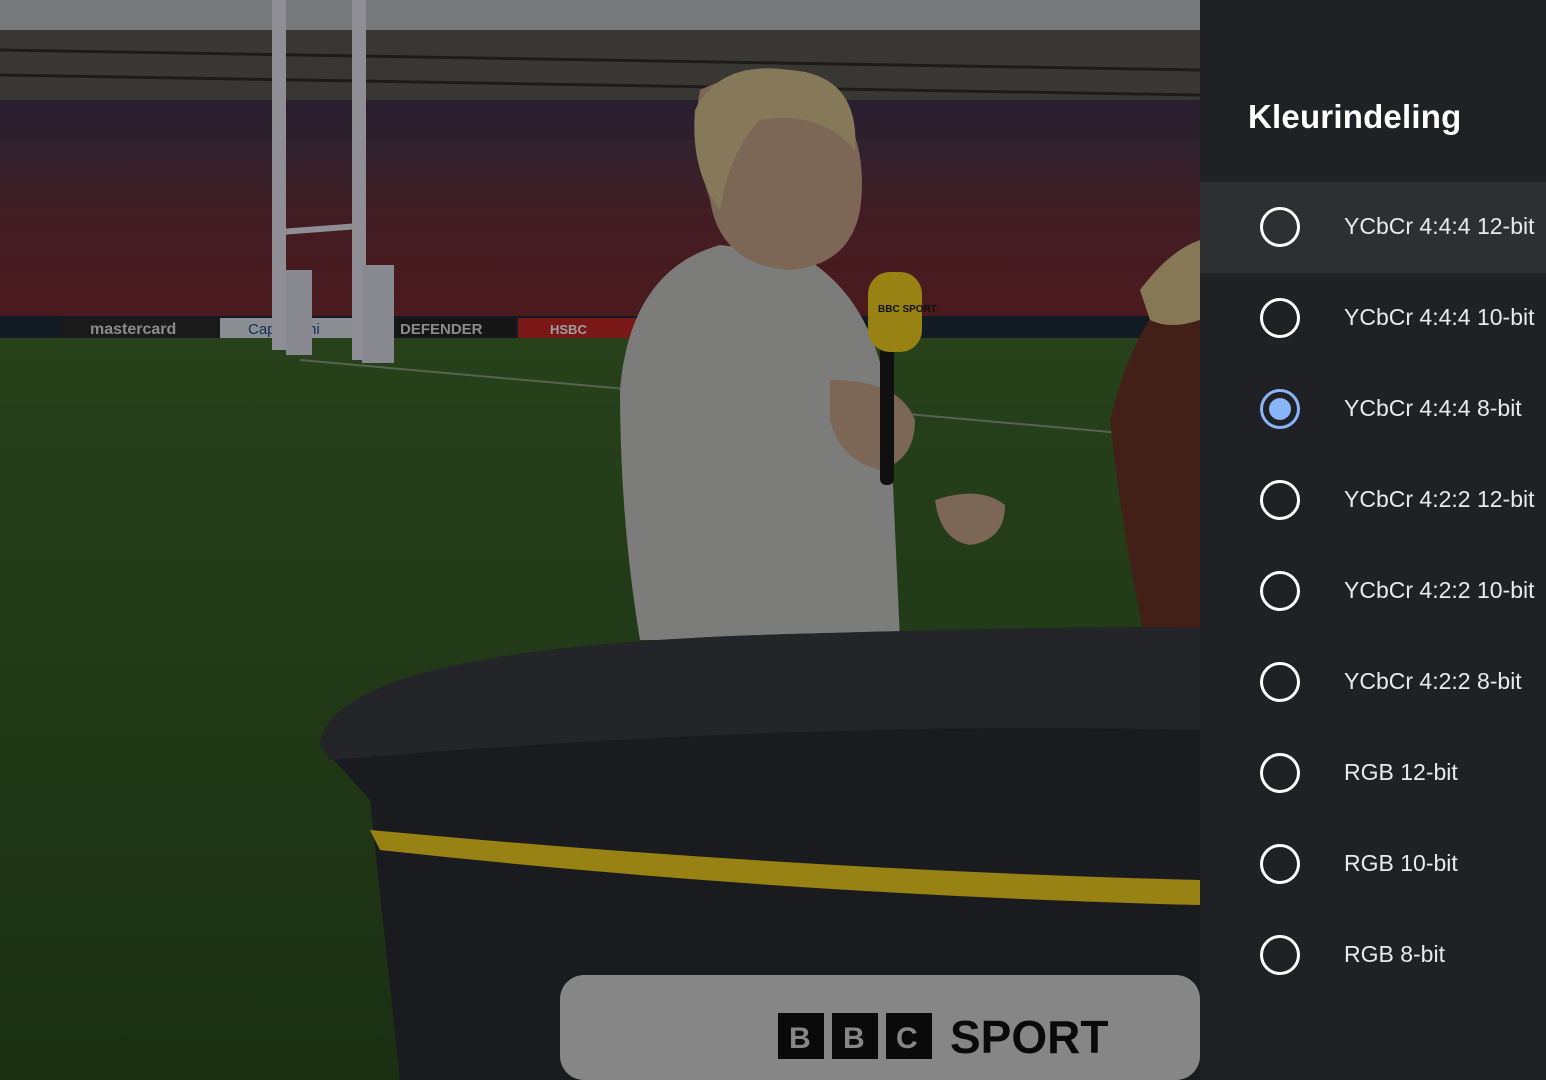 This screenshot has height=1080, width=1546. I want to click on option-ycbcr-444-10bit: YCbCr 4:4:4 10-bit, so click(1373, 318).